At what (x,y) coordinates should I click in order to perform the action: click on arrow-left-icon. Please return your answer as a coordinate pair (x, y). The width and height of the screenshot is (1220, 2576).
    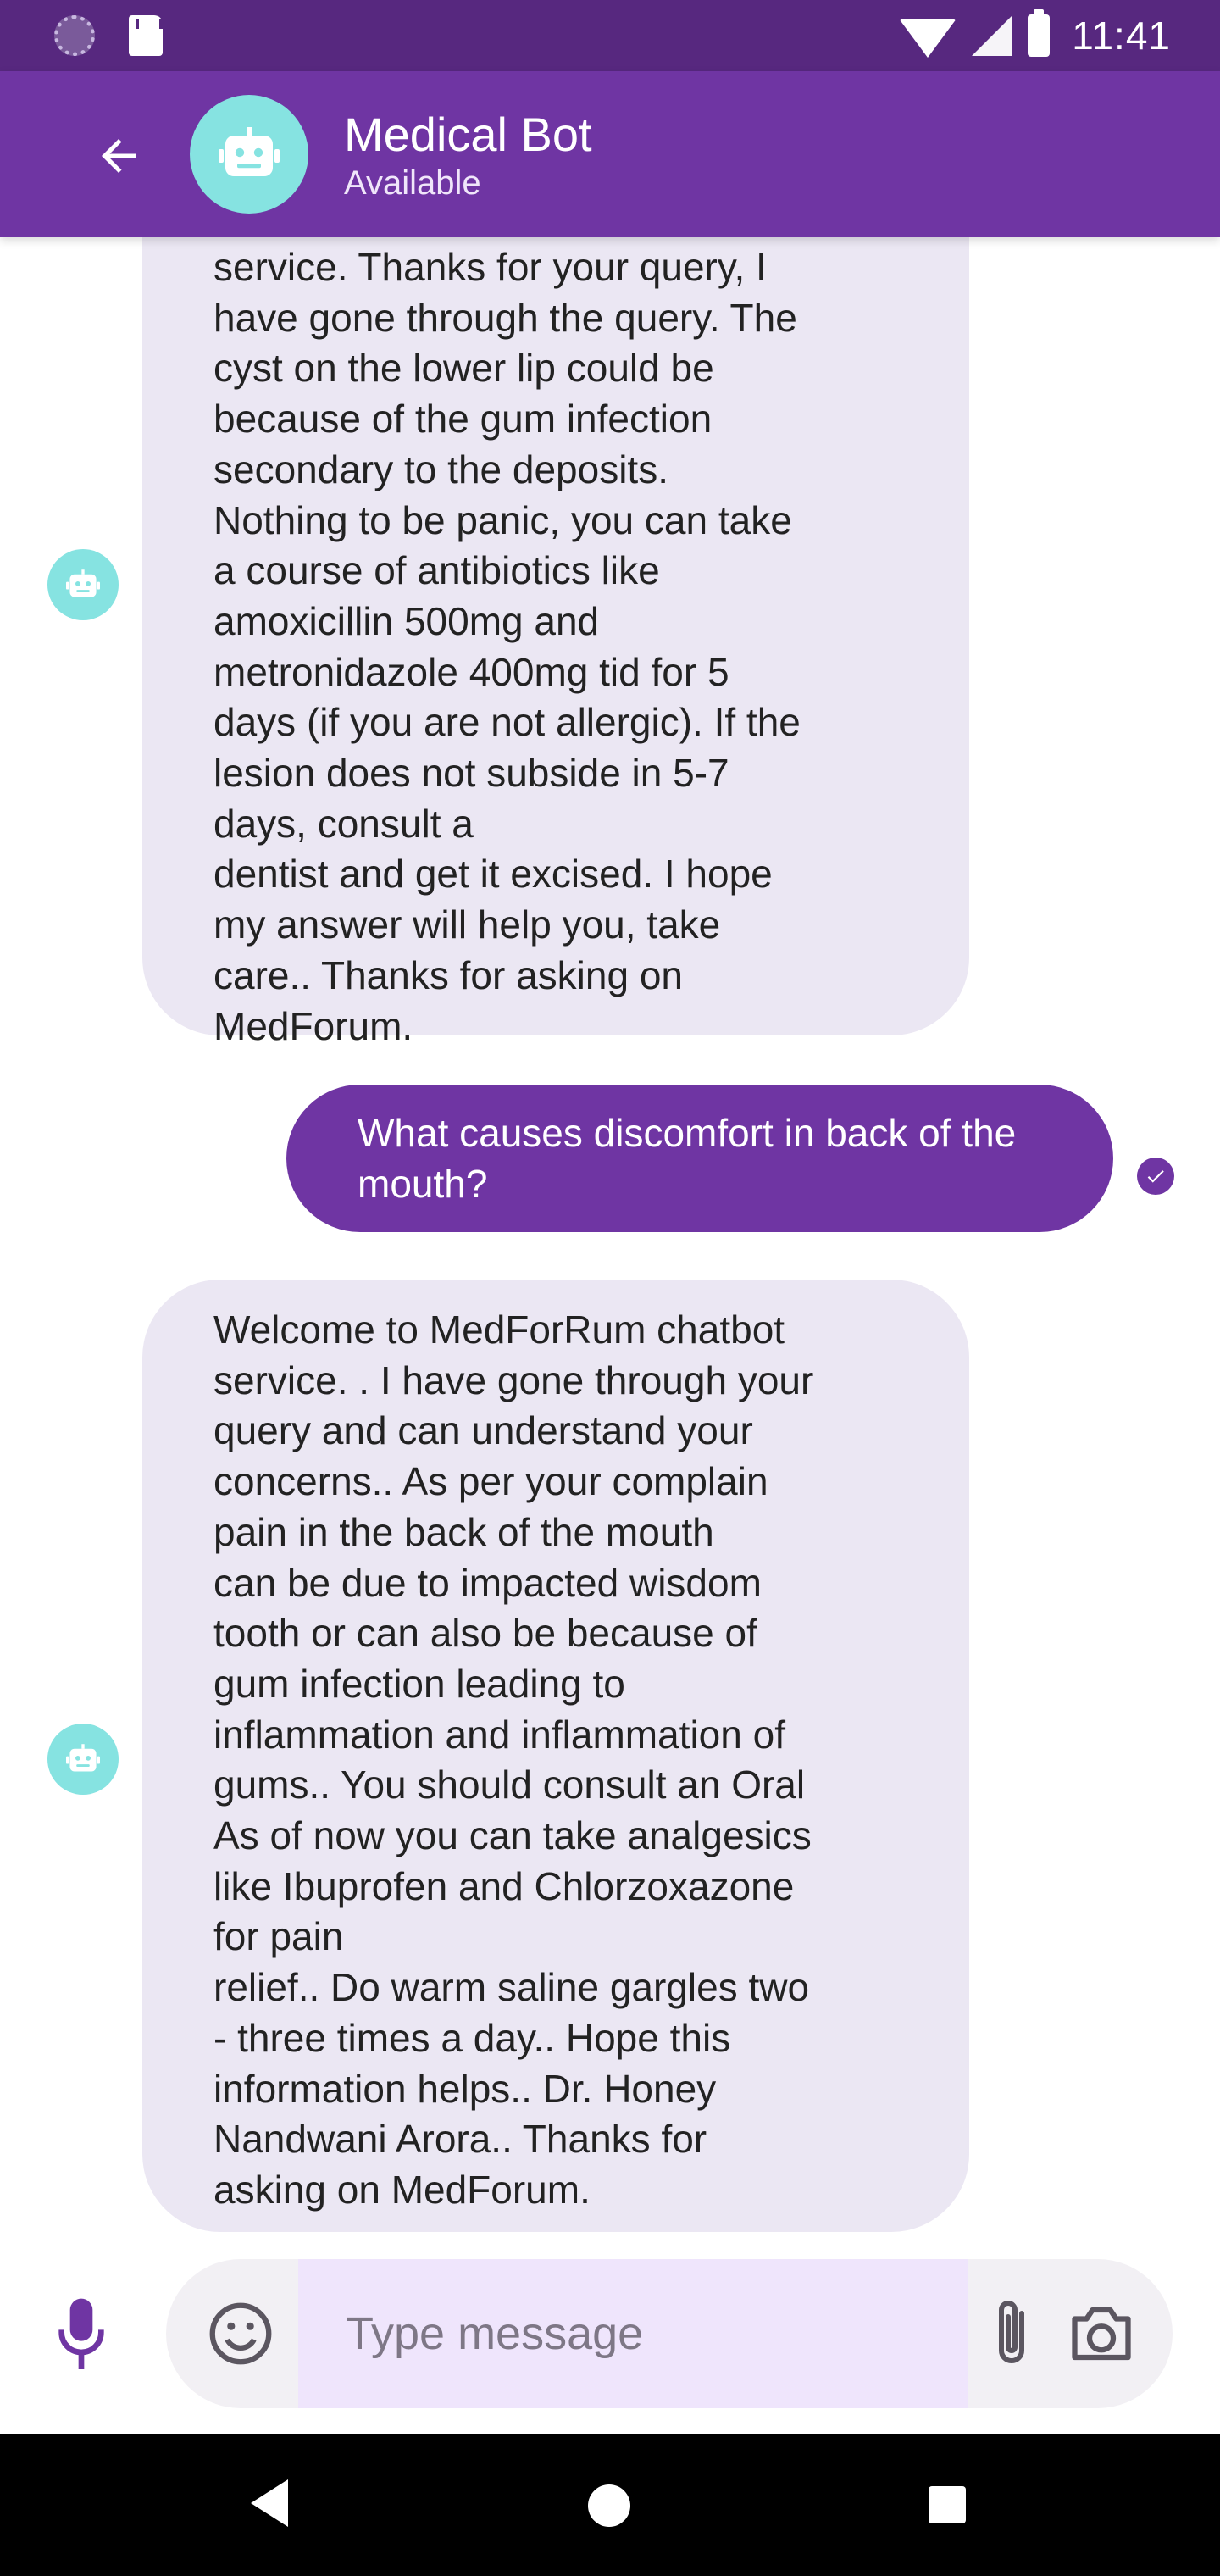
    Looking at the image, I should click on (119, 156).